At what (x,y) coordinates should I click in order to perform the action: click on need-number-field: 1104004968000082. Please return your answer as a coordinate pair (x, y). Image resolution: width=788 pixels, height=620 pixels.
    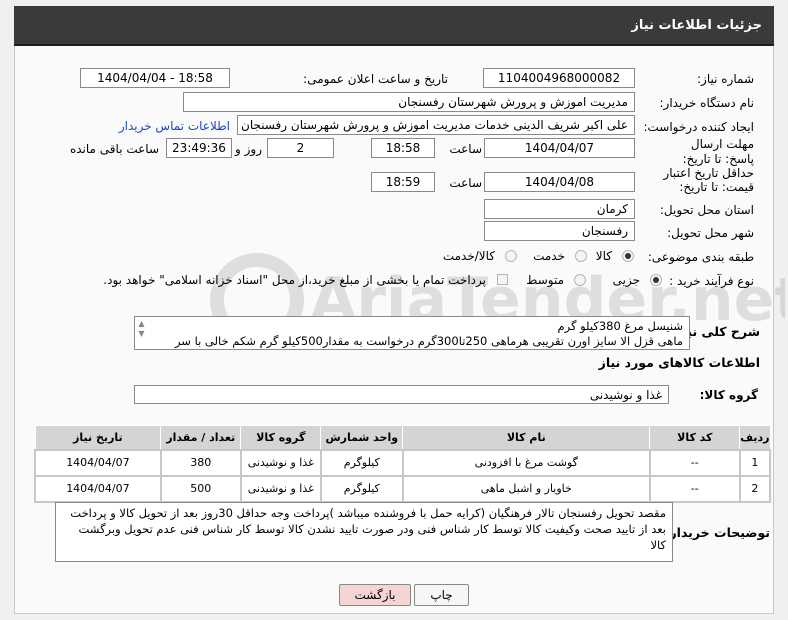
    Looking at the image, I should click on (559, 78).